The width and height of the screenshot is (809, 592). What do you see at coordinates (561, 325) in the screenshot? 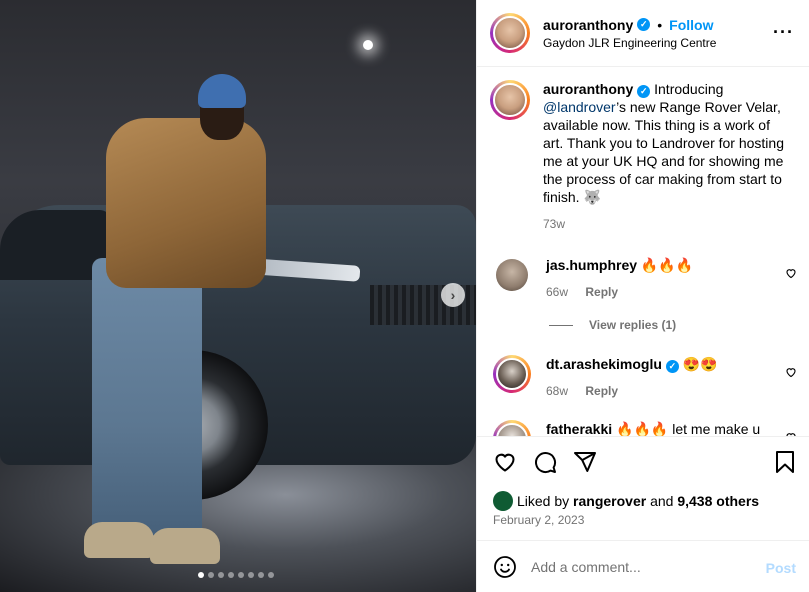
I see `view-replies-line` at bounding box center [561, 325].